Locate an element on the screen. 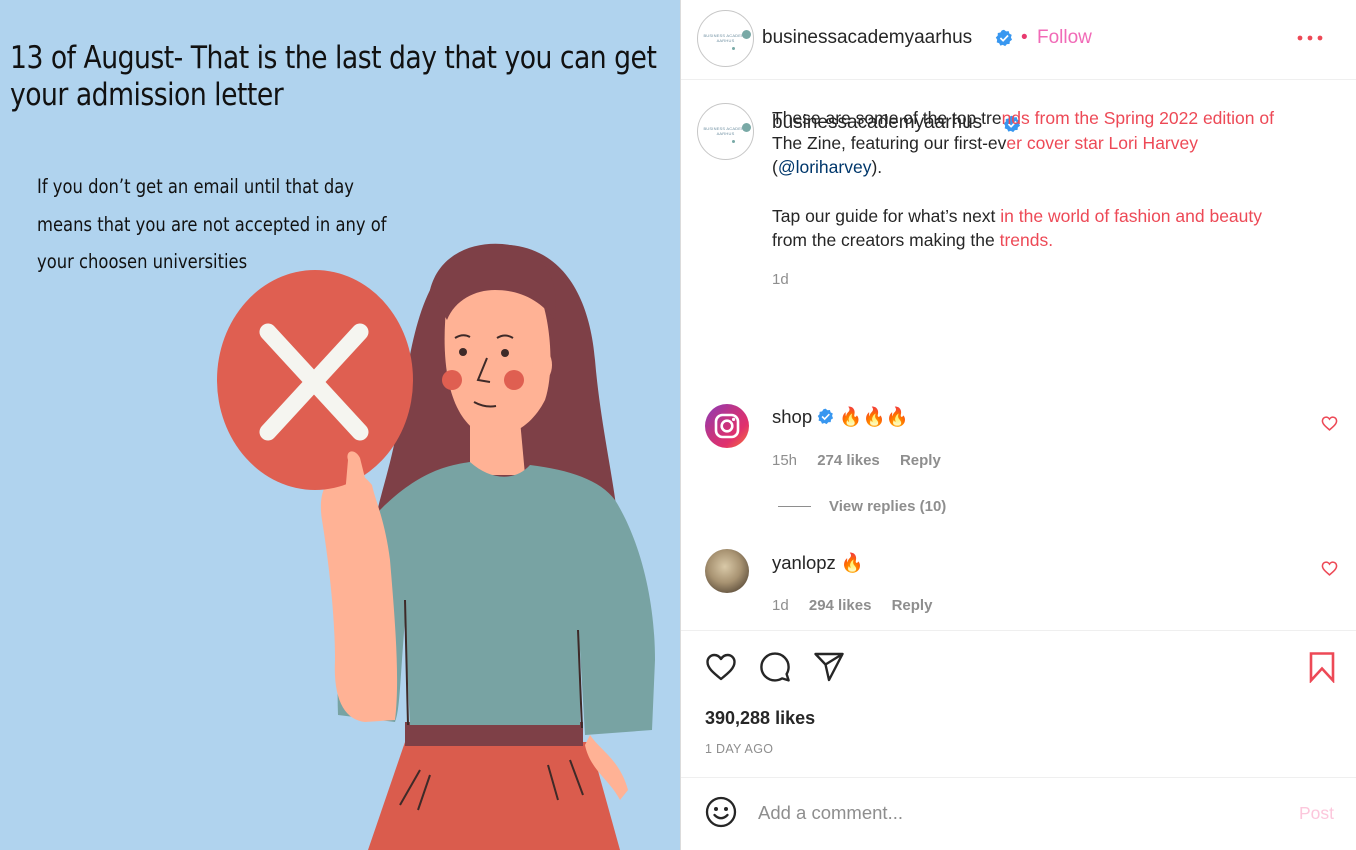  caption-text-segment: The Zine, featuring our first-ev is located at coordinates (889, 142).